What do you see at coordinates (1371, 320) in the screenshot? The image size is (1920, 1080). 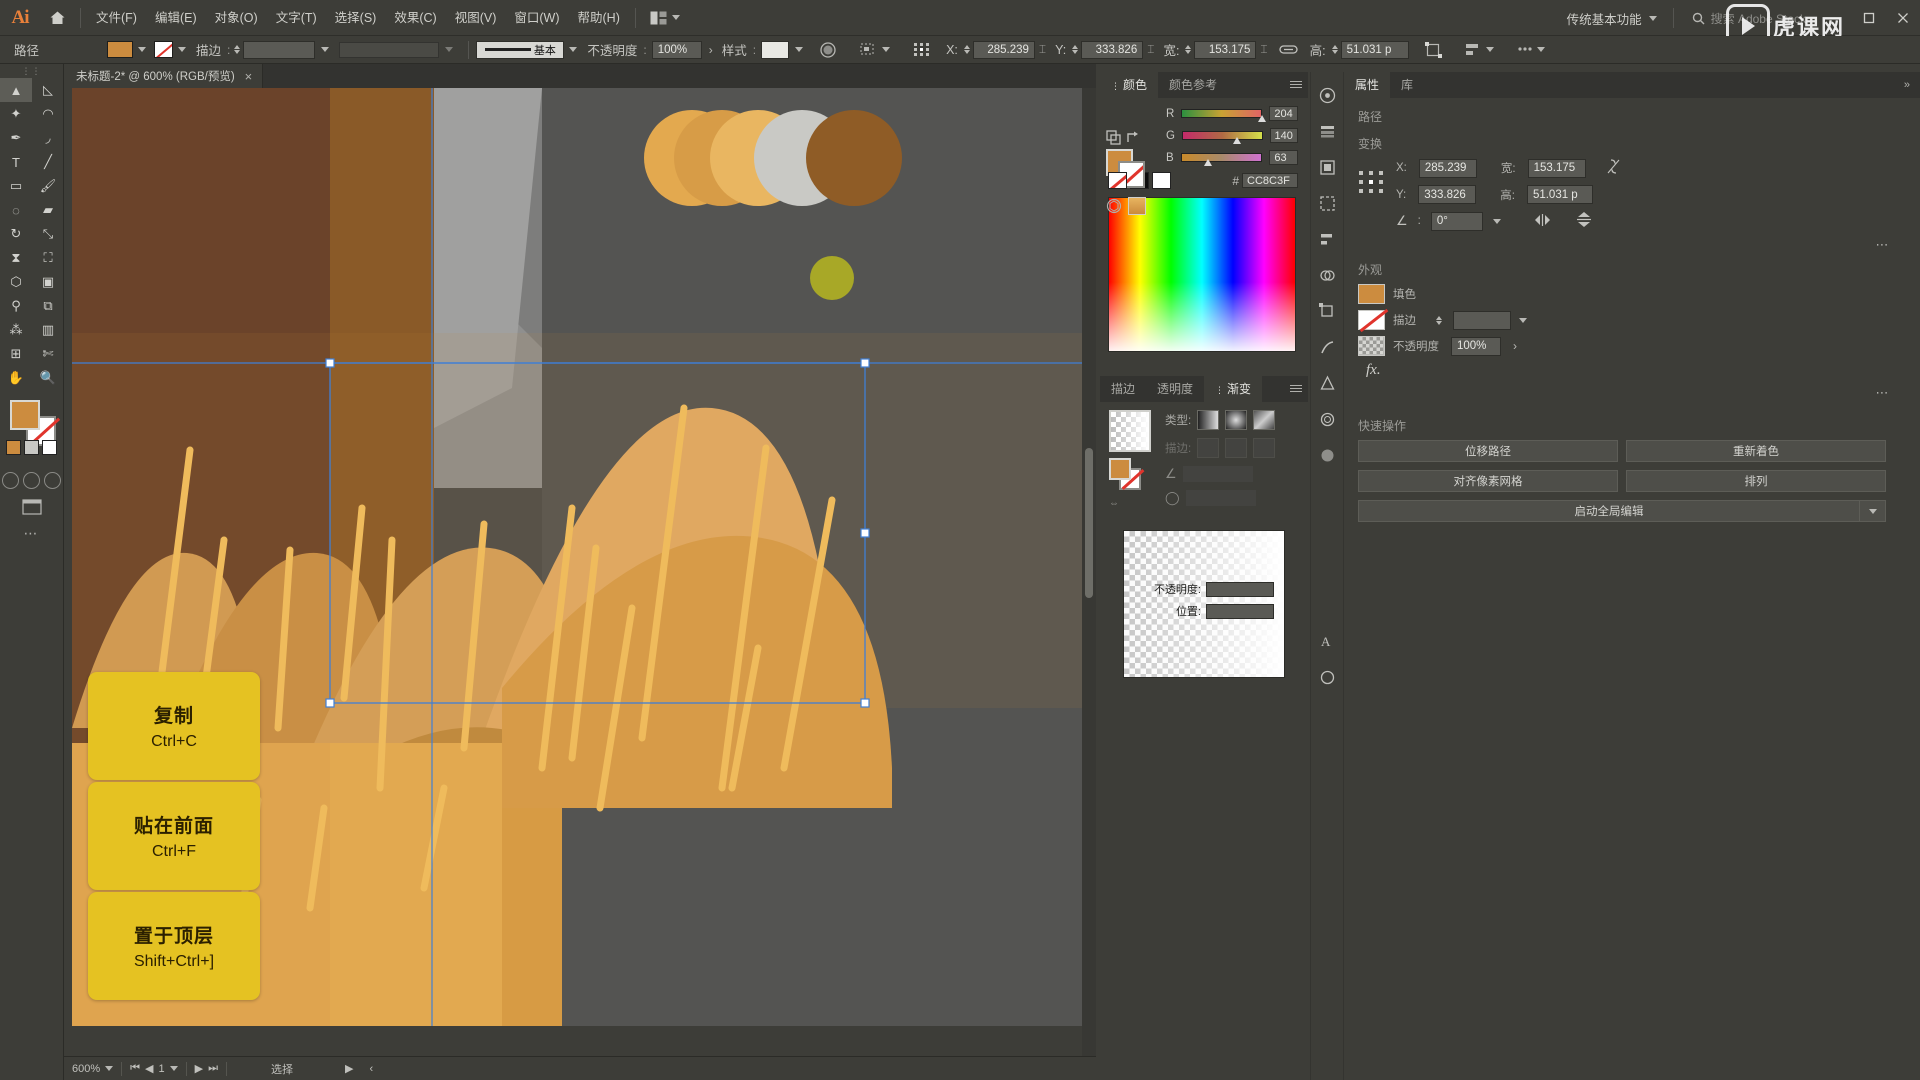 I see `appearance-stroke-swatch` at bounding box center [1371, 320].